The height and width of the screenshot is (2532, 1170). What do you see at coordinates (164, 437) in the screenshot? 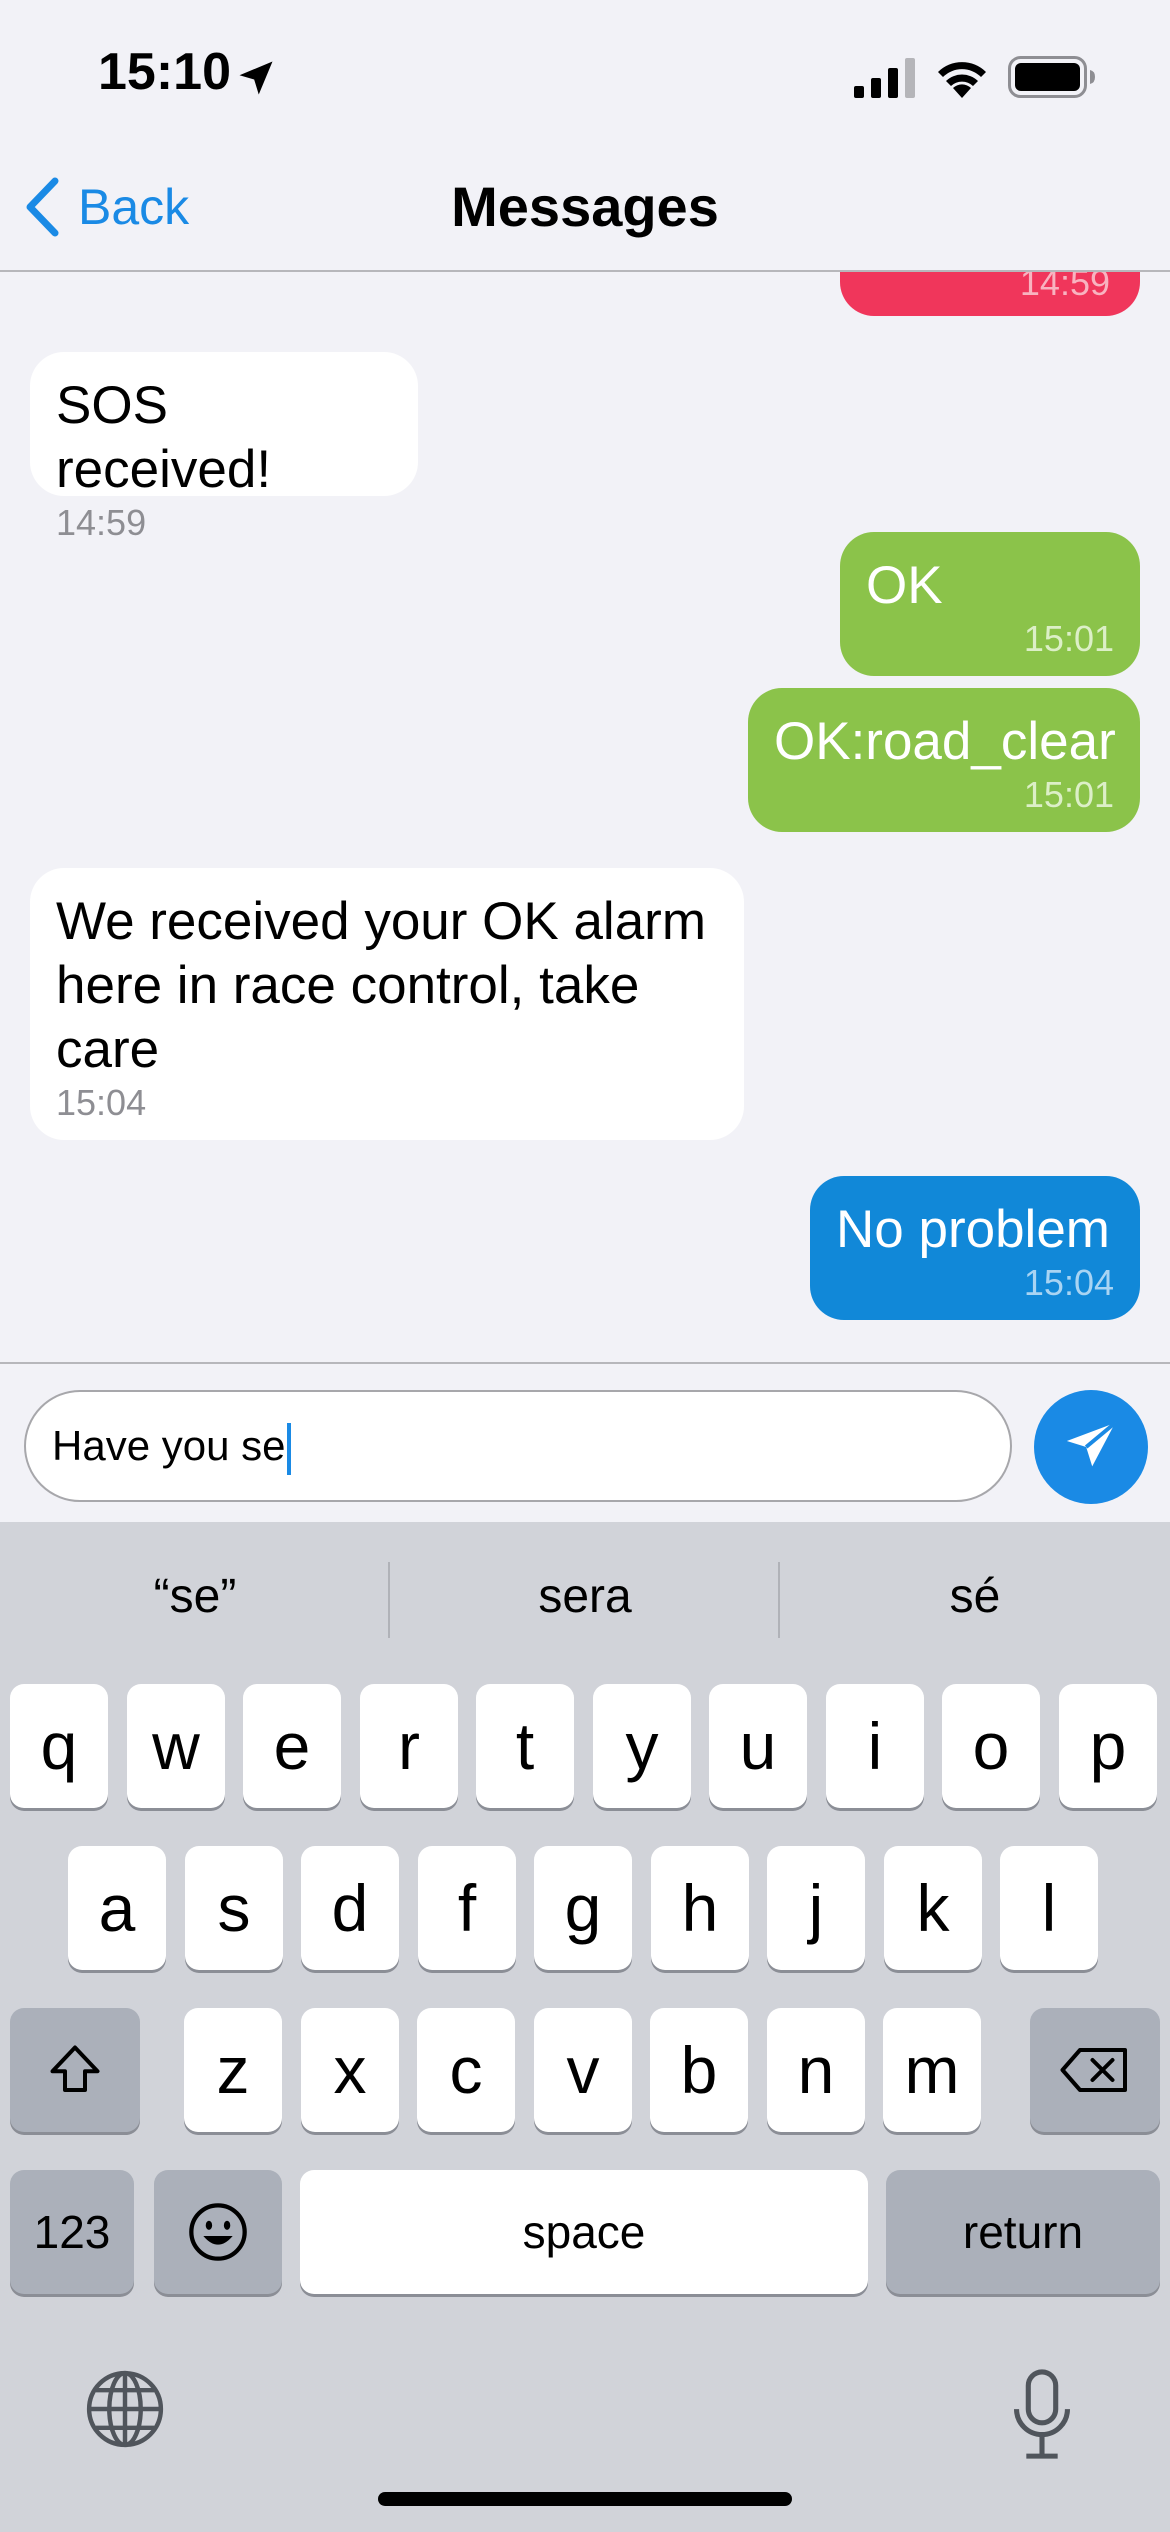
I see `message-text: SOS received!` at bounding box center [164, 437].